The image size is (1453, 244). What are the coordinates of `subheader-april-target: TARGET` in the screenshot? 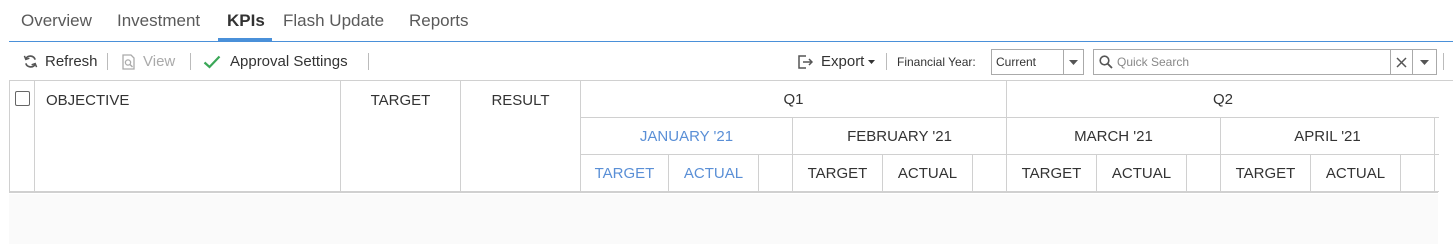 It's located at (1266, 173).